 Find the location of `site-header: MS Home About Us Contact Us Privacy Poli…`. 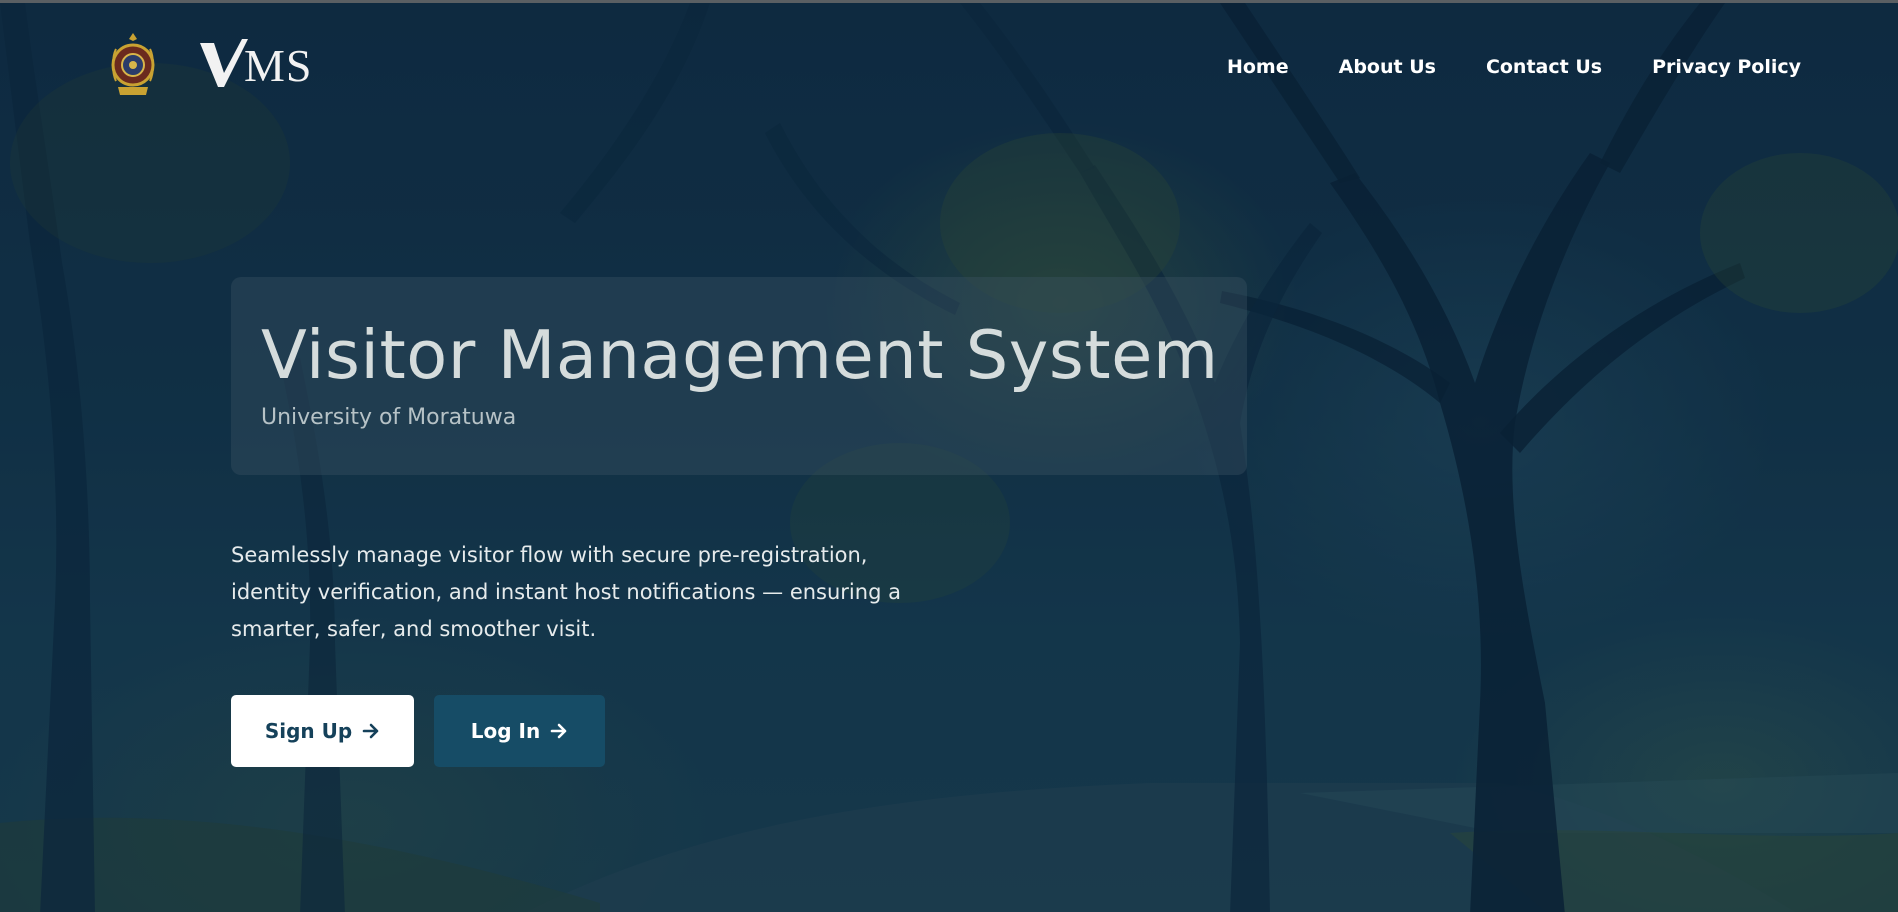

site-header: MS Home About Us Contact Us Privacy Poli… is located at coordinates (949, 63).